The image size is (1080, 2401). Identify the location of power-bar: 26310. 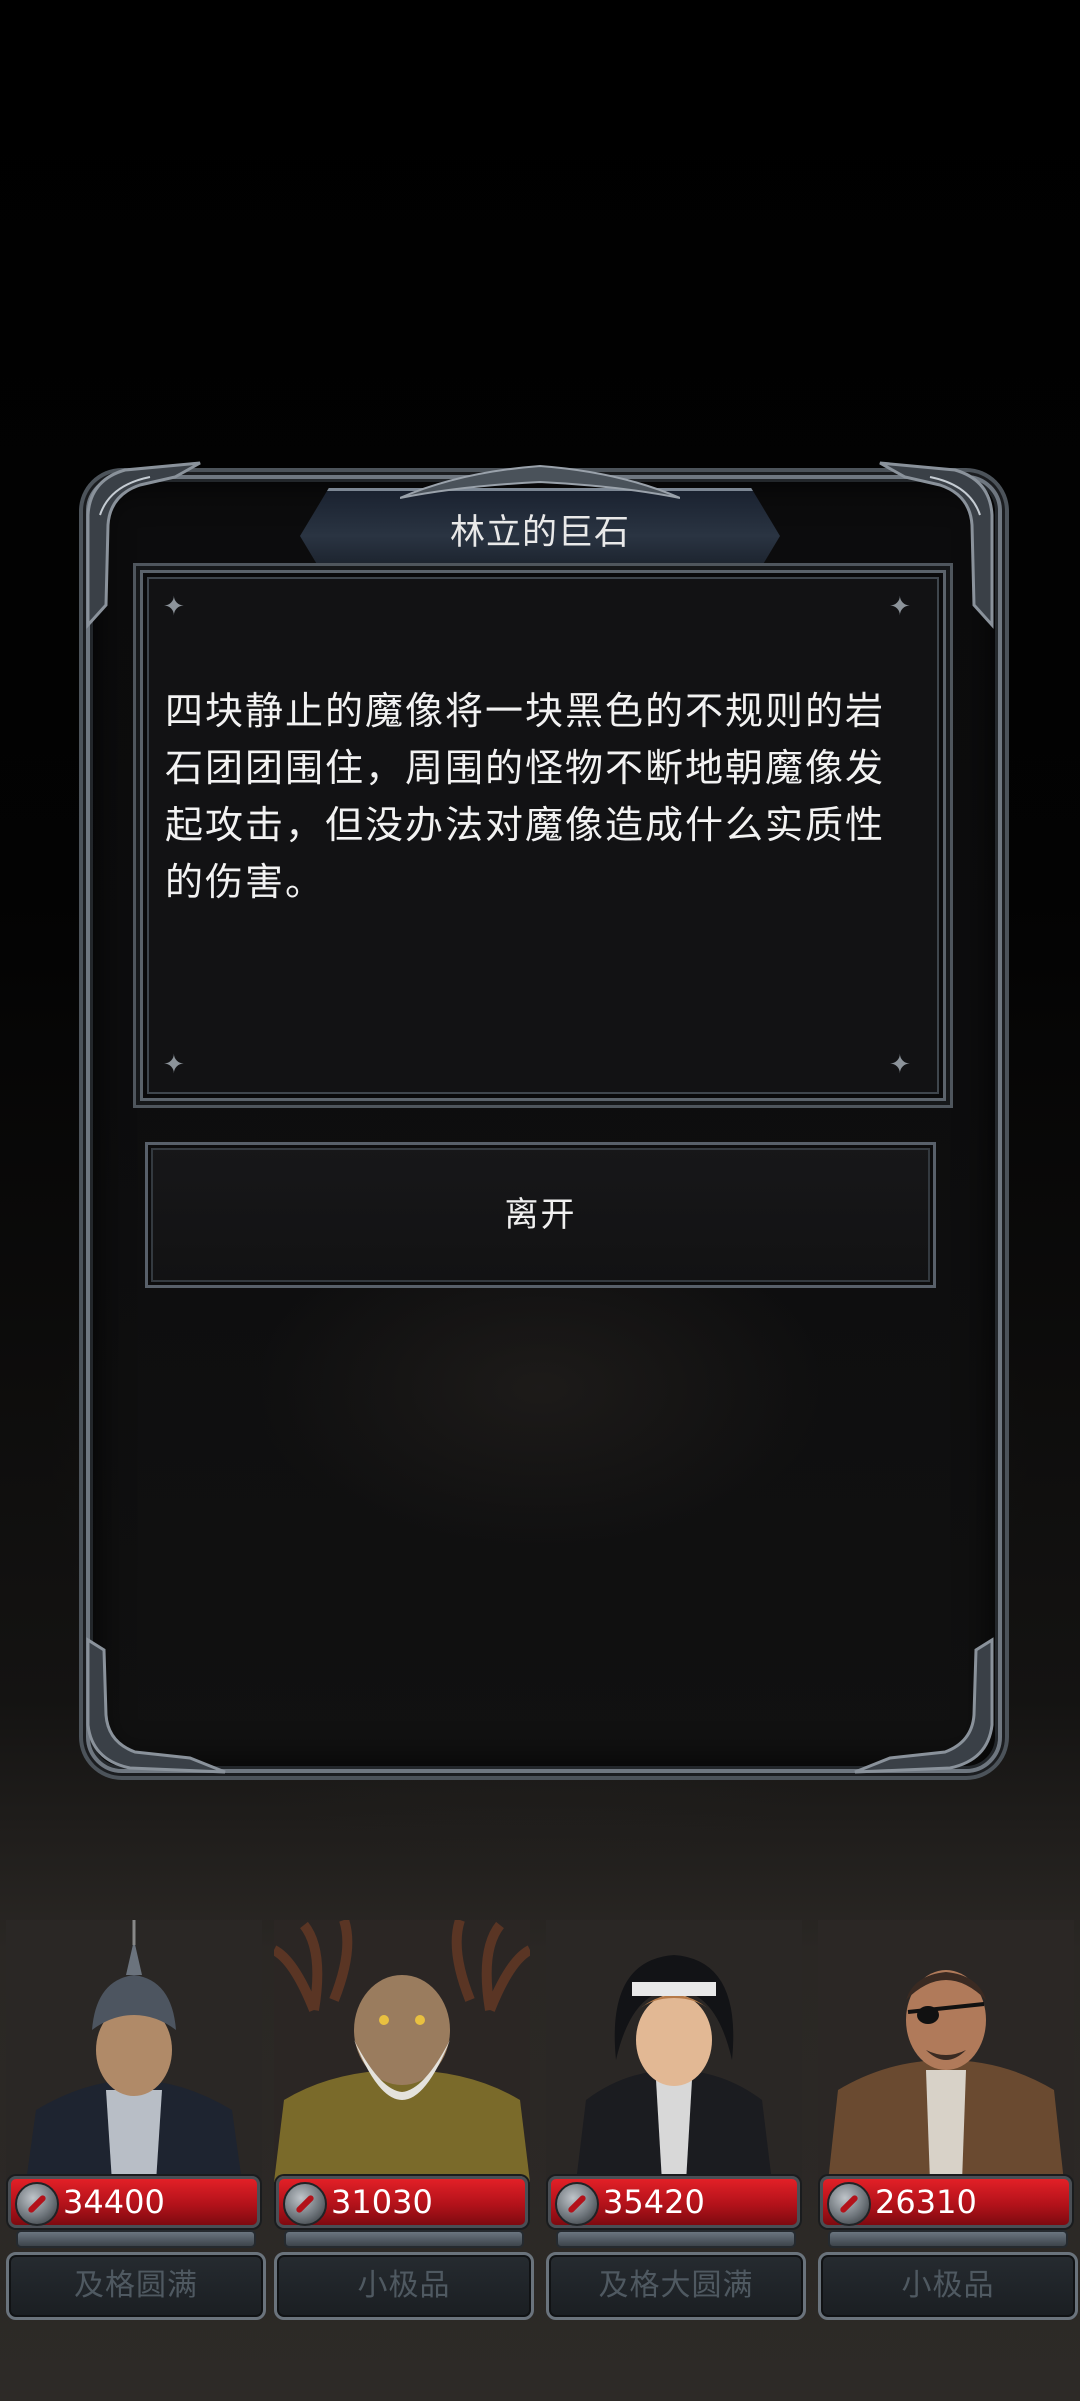
(946, 2202).